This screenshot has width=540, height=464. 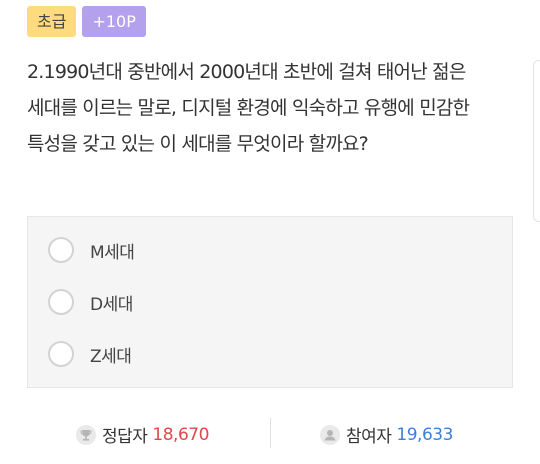 I want to click on points-badge: +10P, so click(x=114, y=21).